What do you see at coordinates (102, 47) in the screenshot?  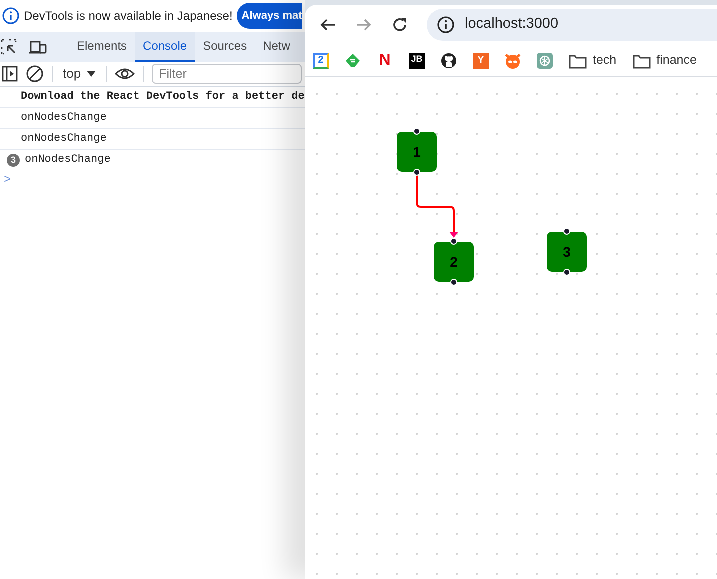 I see `devtools-tab: Elements` at bounding box center [102, 47].